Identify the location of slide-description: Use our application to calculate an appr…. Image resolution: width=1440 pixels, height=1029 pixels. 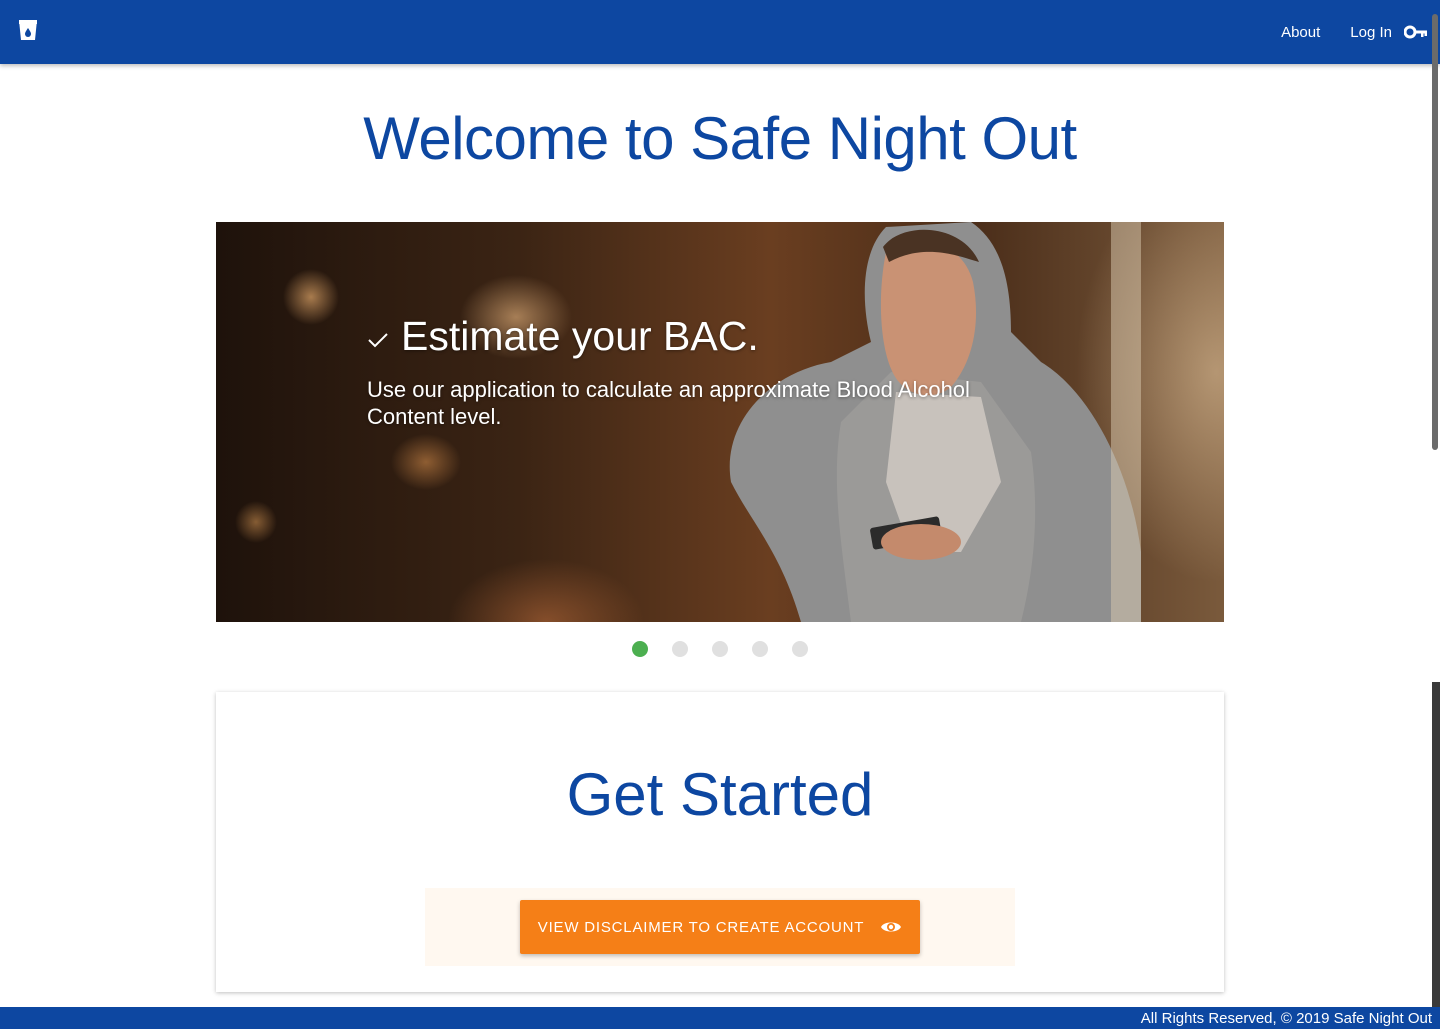
(668, 403).